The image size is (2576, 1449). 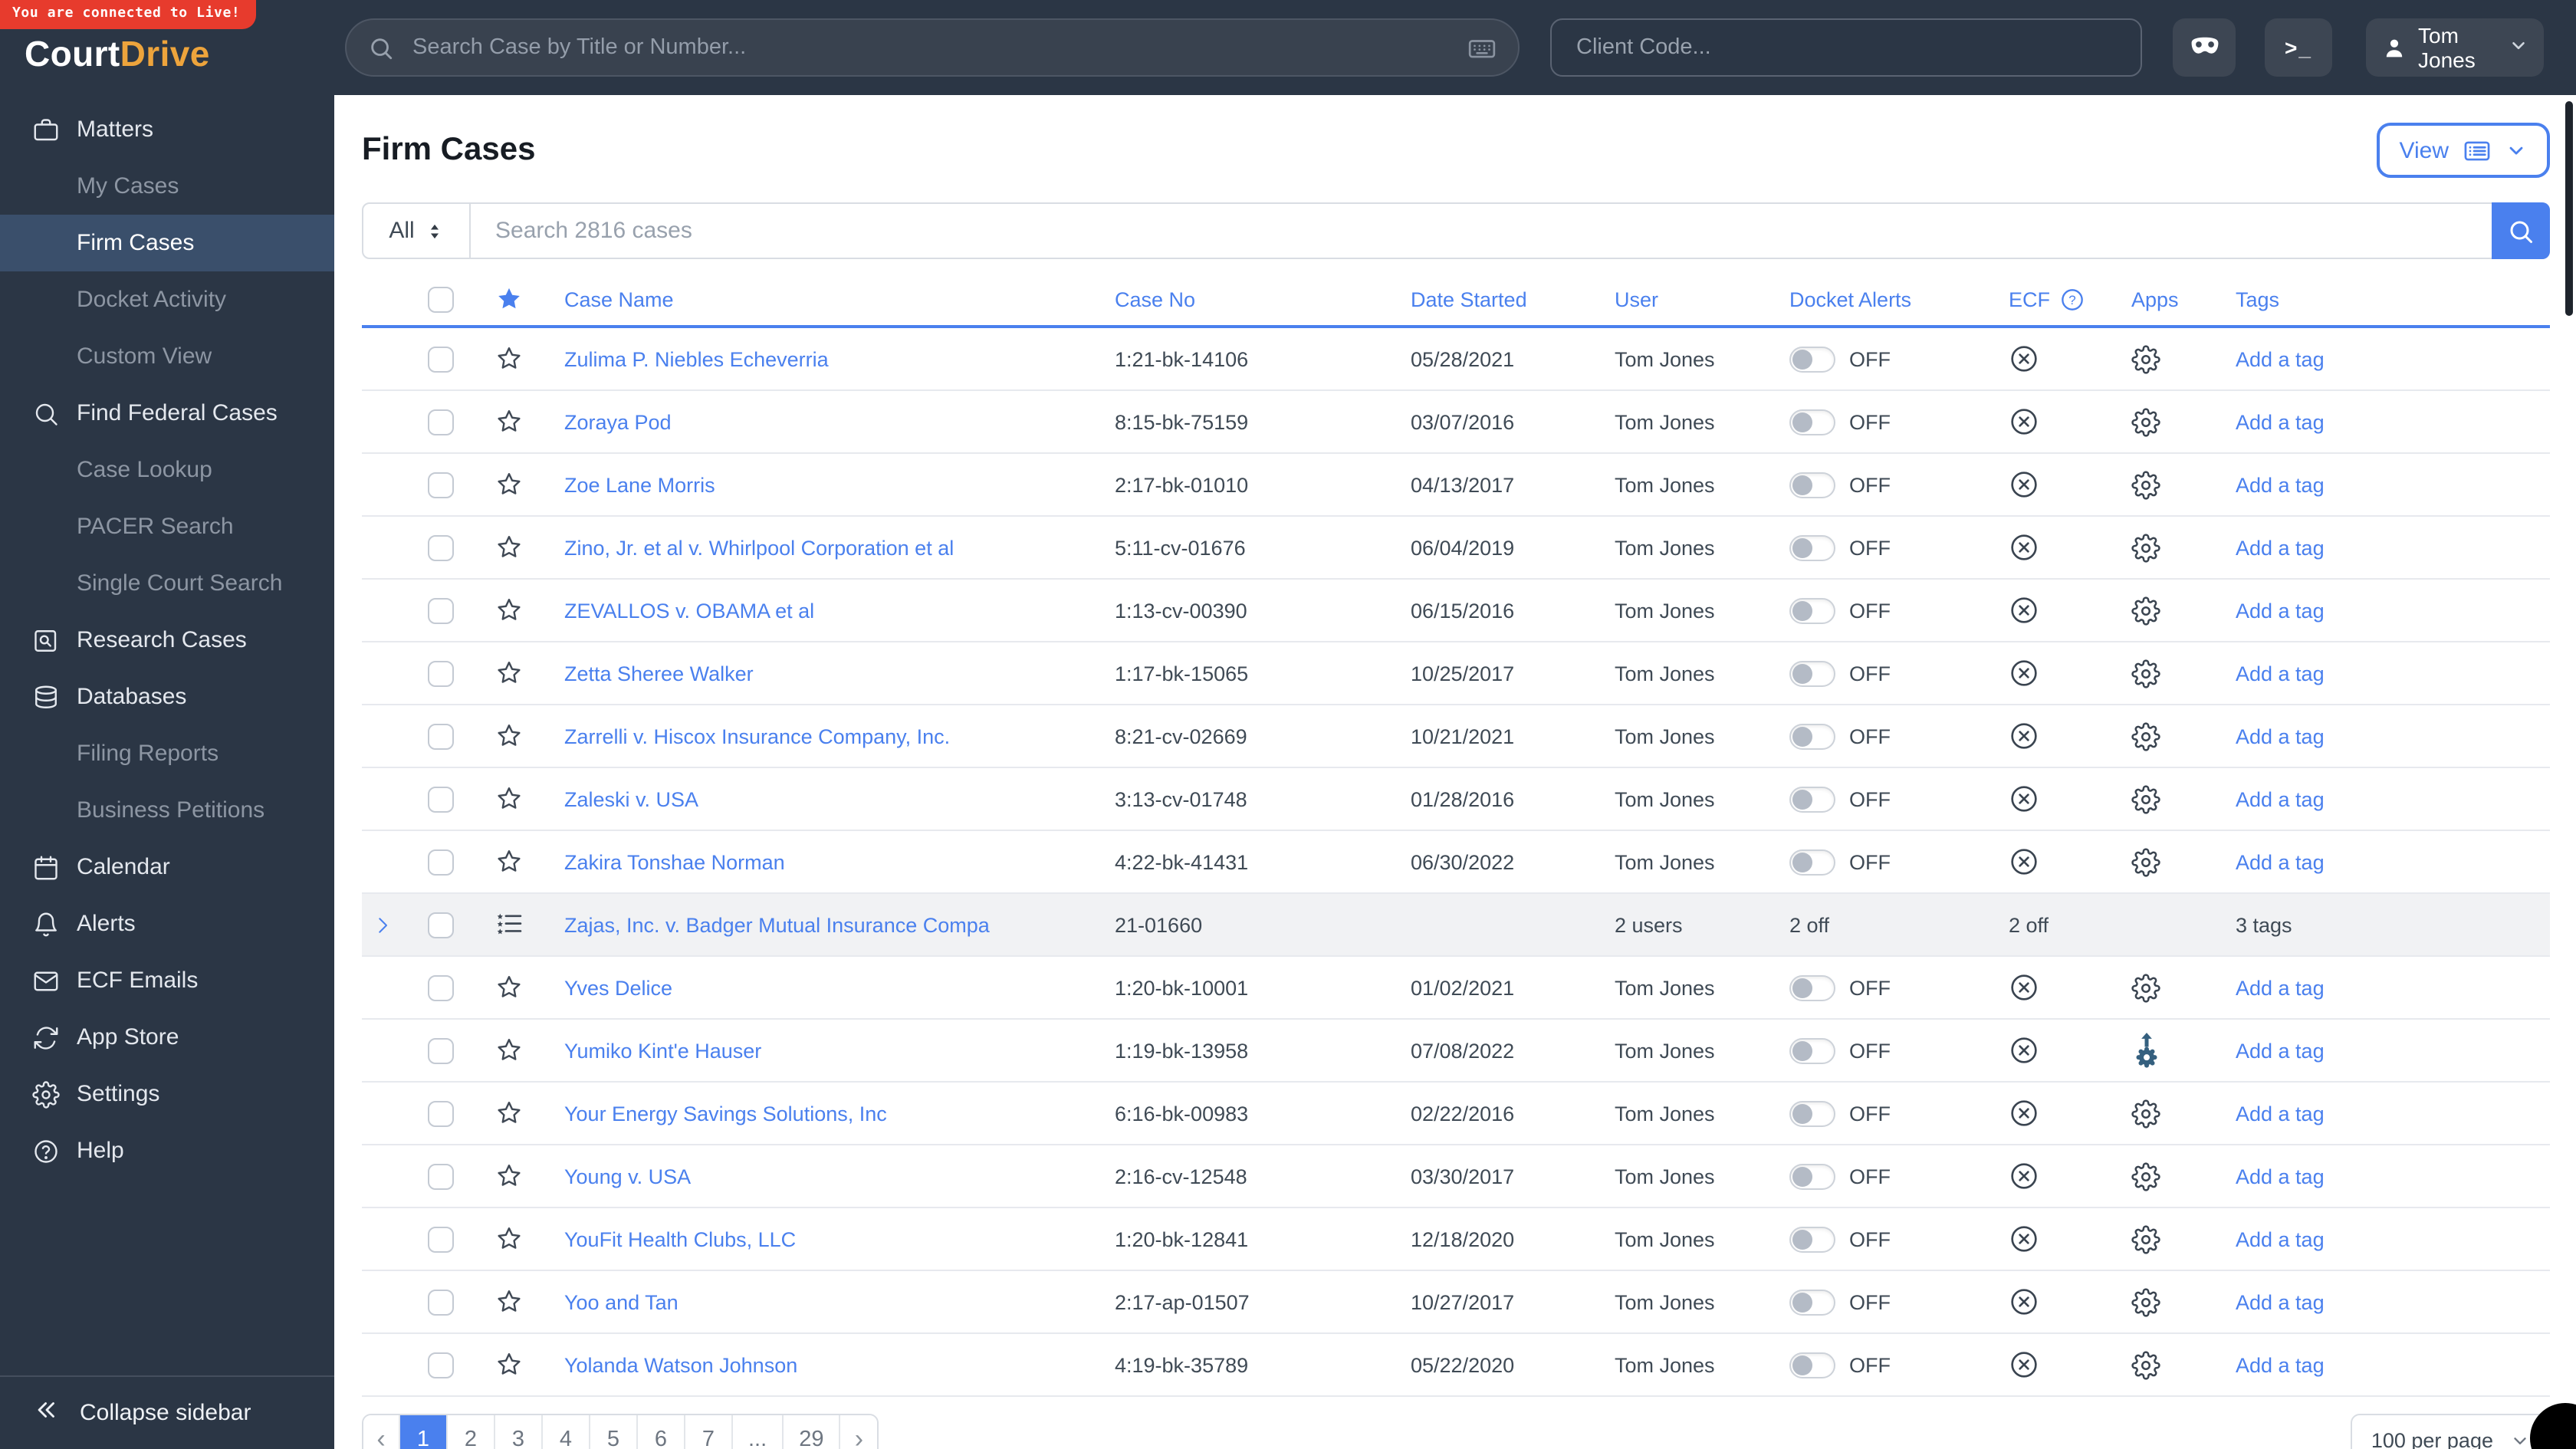 I want to click on client-code-input, so click(x=1846, y=48).